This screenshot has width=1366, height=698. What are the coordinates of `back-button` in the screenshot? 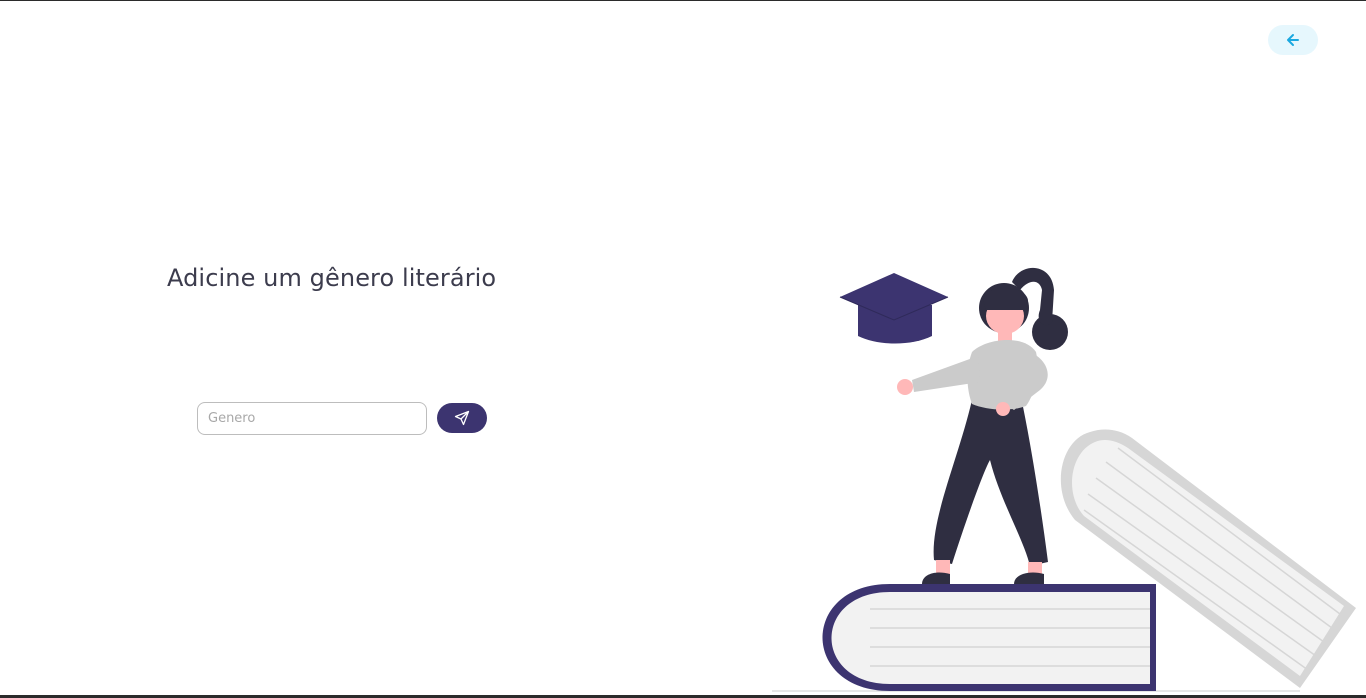 It's located at (1293, 40).